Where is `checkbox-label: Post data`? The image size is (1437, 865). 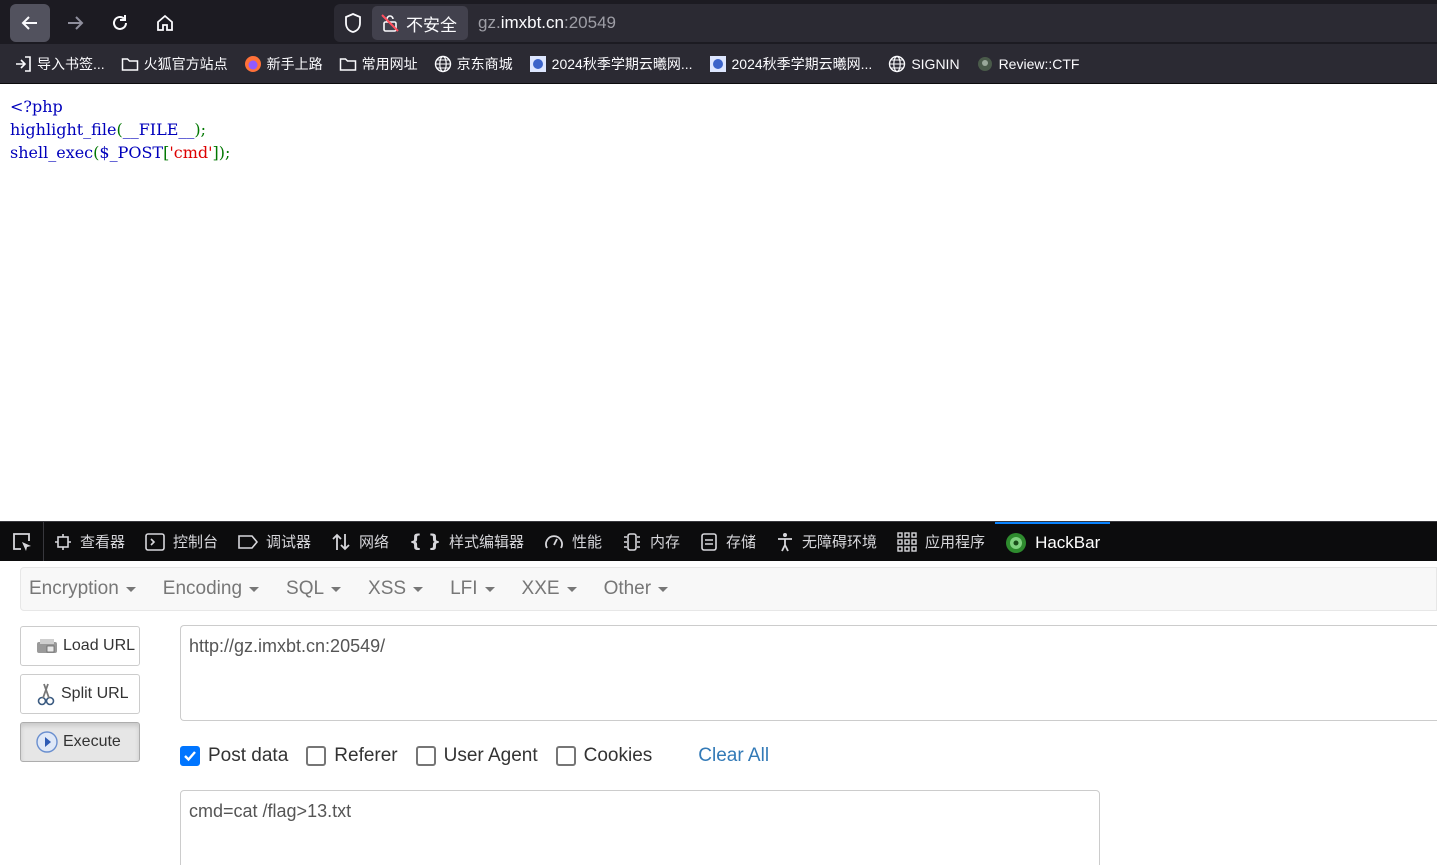
checkbox-label: Post data is located at coordinates (248, 755).